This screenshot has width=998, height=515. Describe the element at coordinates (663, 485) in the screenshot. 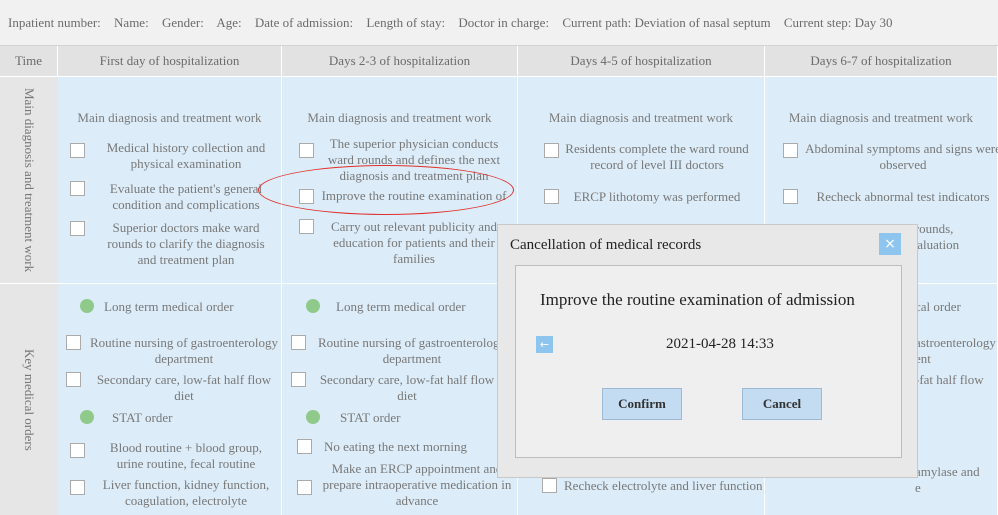

I see `list-item: Recheck electrolyte and liver function` at that location.